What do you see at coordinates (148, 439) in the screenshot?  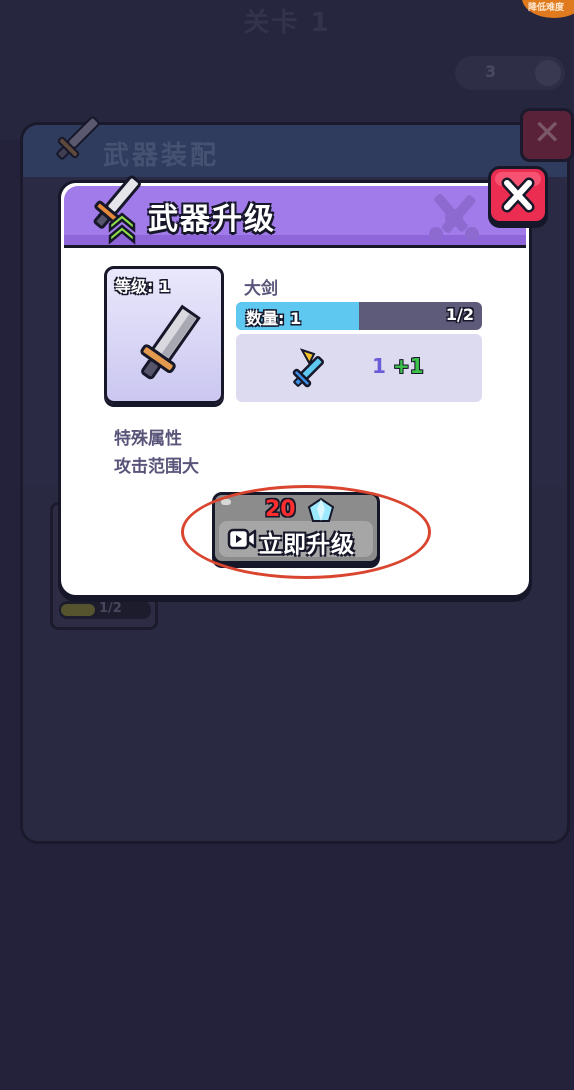 I see `special-attribute-title: 特殊属性` at bounding box center [148, 439].